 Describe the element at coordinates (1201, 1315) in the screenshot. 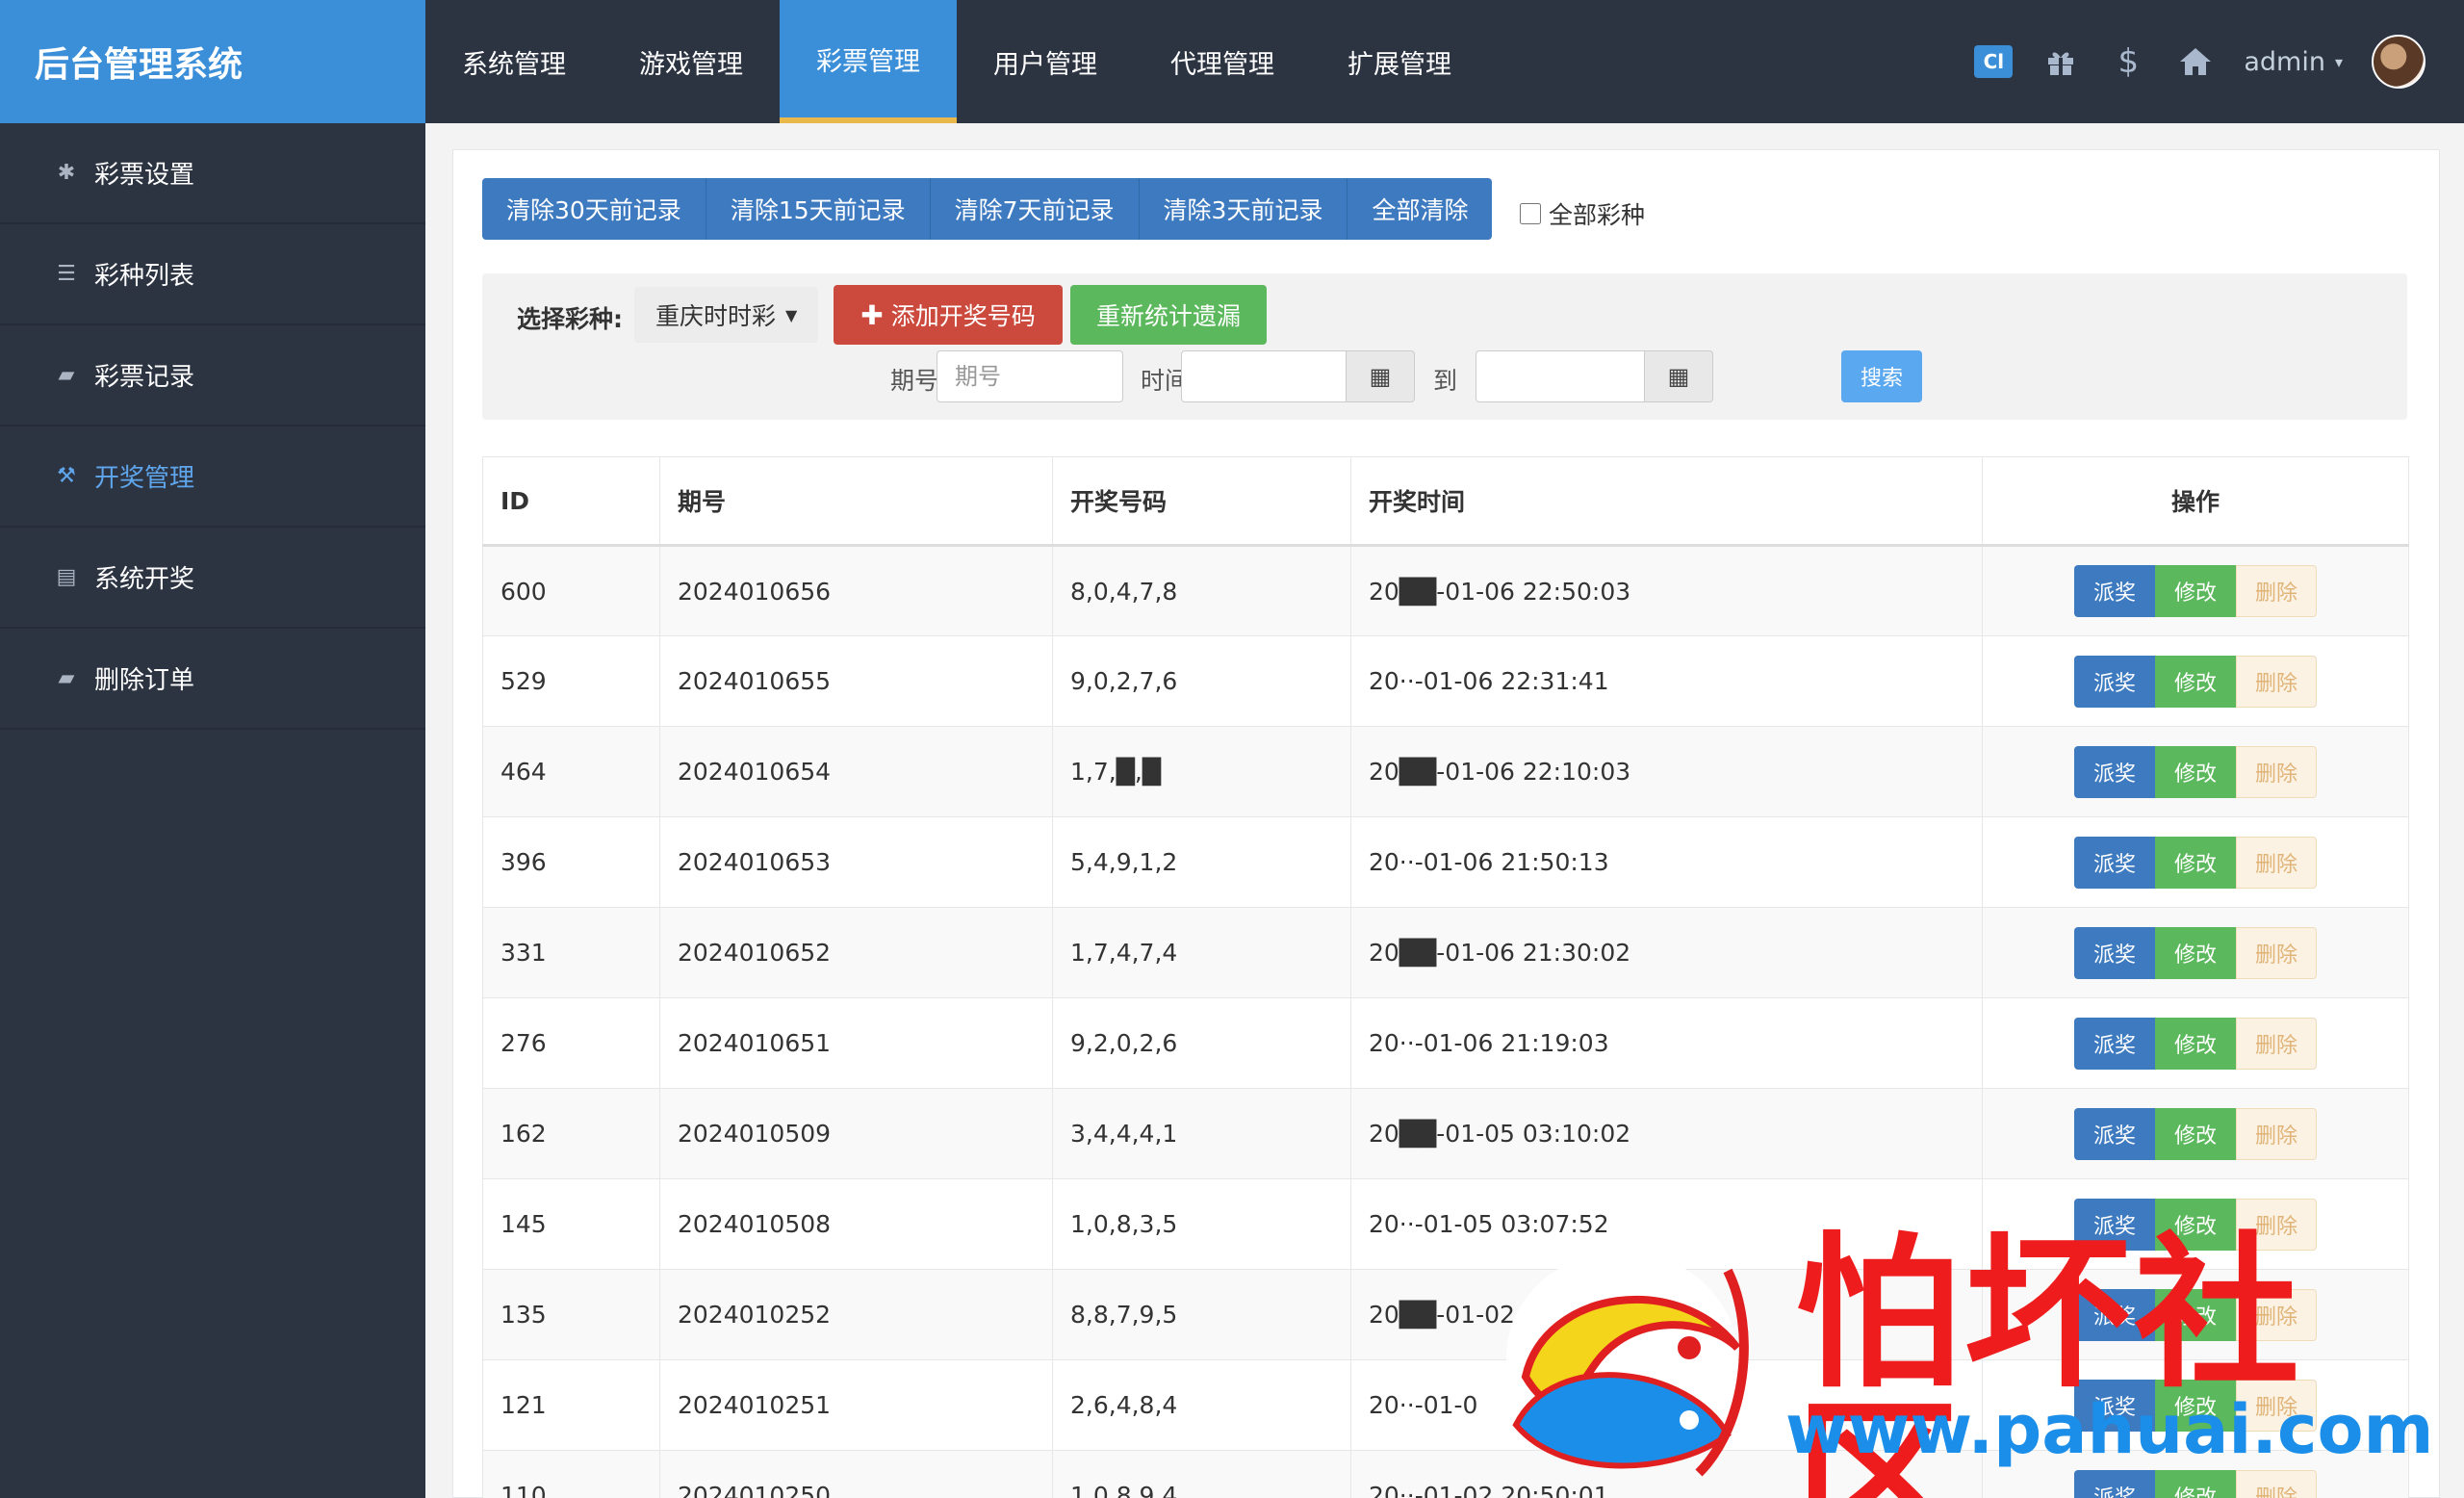

I see `cell-numbers: 8,8,7,9,5` at that location.